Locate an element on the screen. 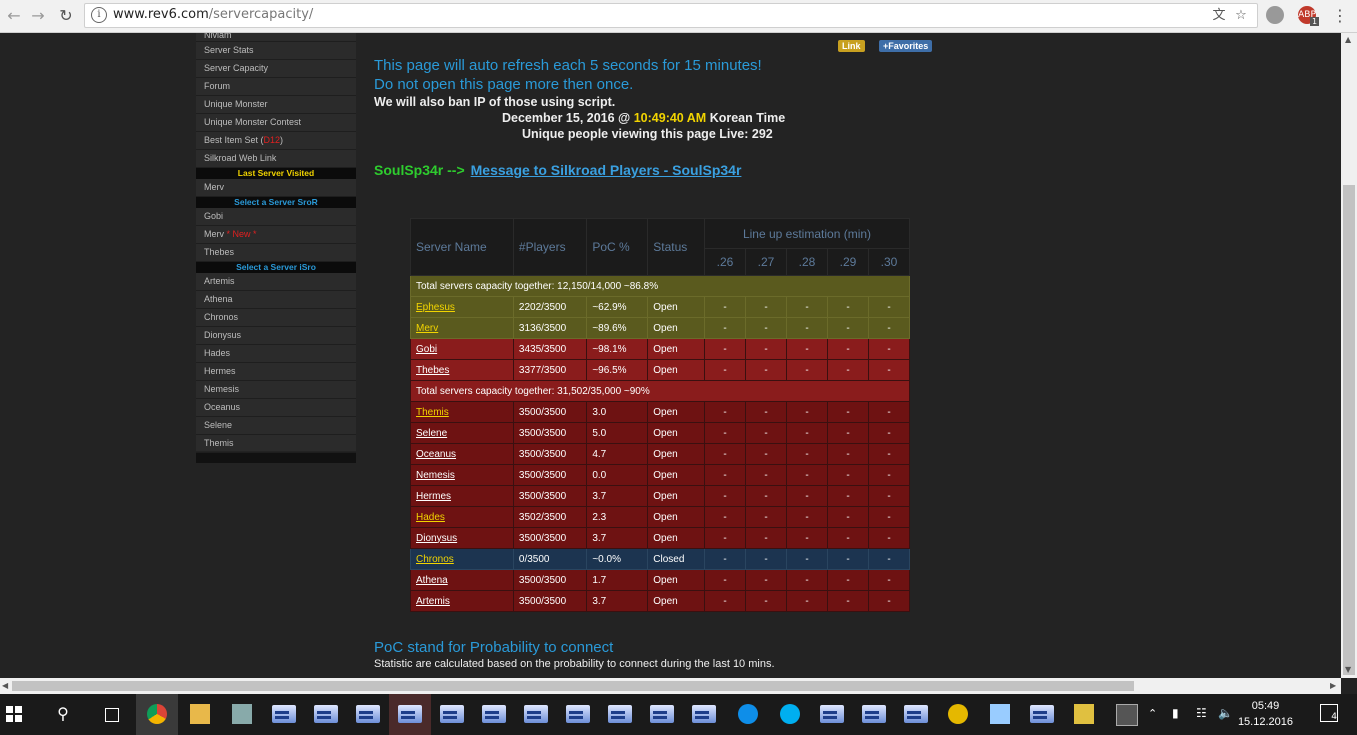 Image resolution: width=1357 pixels, height=735 pixels. sidebar-item-hermes: Hermes is located at coordinates (276, 372).